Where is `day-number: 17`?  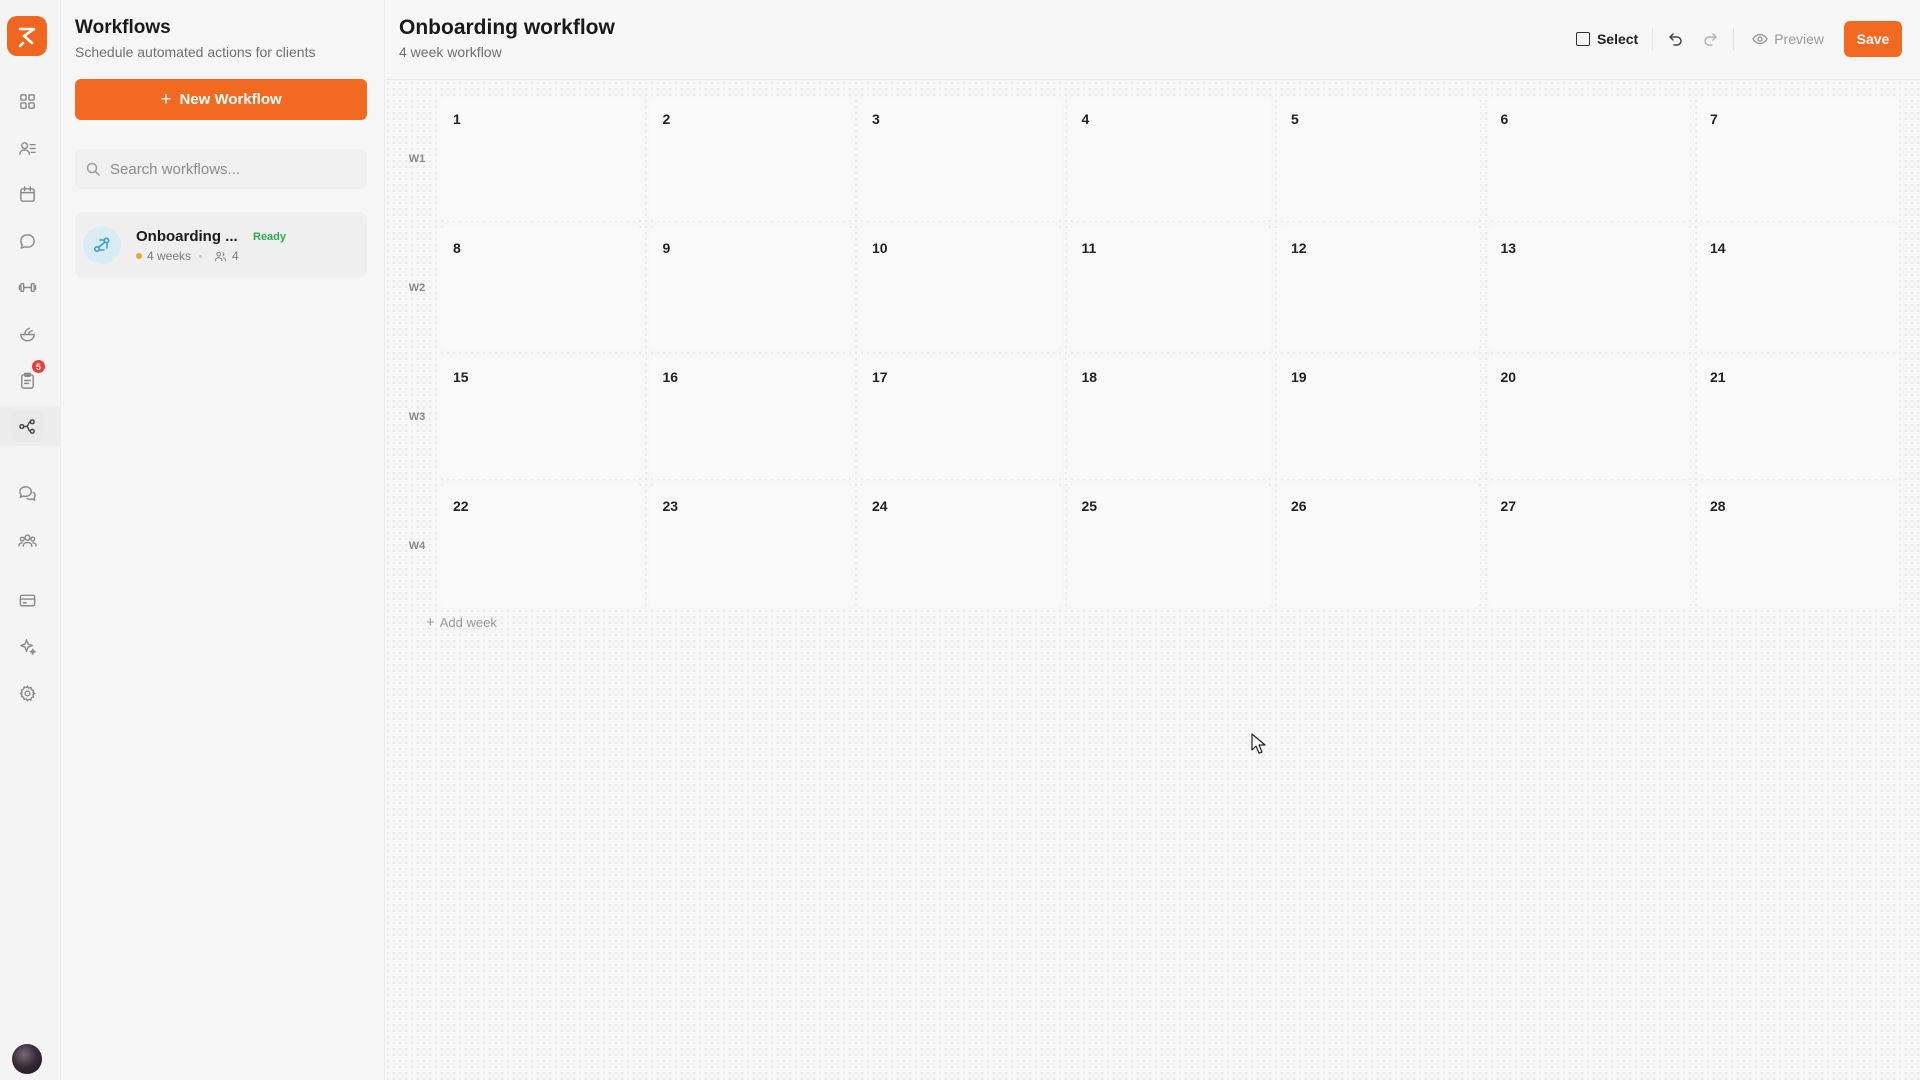
day-number: 17 is located at coordinates (880, 377).